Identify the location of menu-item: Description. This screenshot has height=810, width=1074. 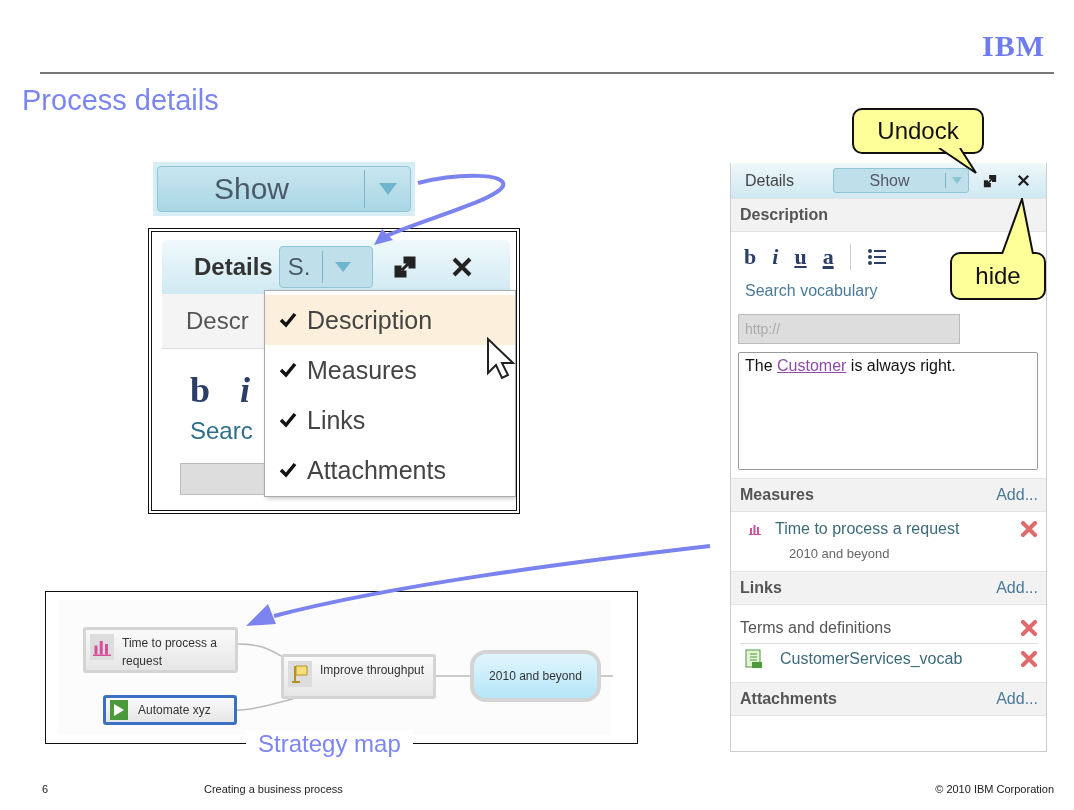
(390, 320).